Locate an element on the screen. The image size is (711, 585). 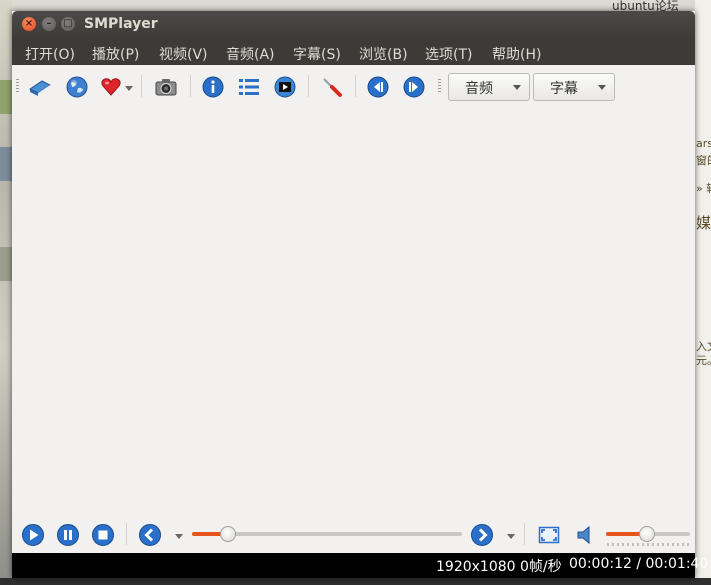
control-bar is located at coordinates (353, 534).